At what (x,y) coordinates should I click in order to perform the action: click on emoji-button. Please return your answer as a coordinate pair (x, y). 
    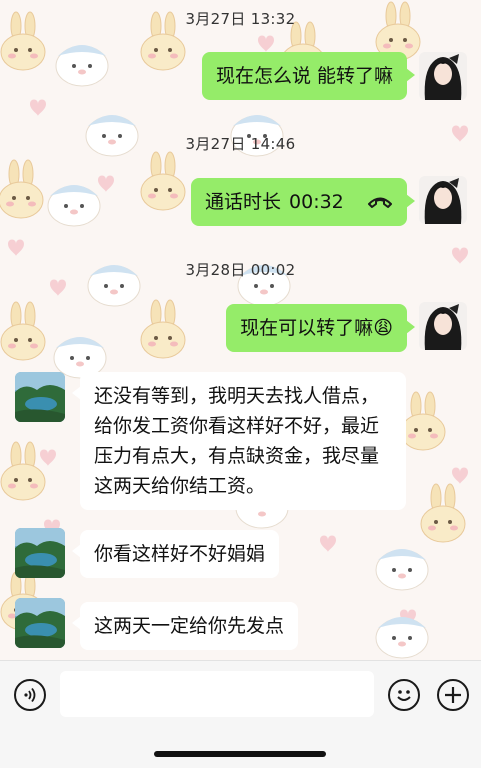
    Looking at the image, I should click on (404, 695).